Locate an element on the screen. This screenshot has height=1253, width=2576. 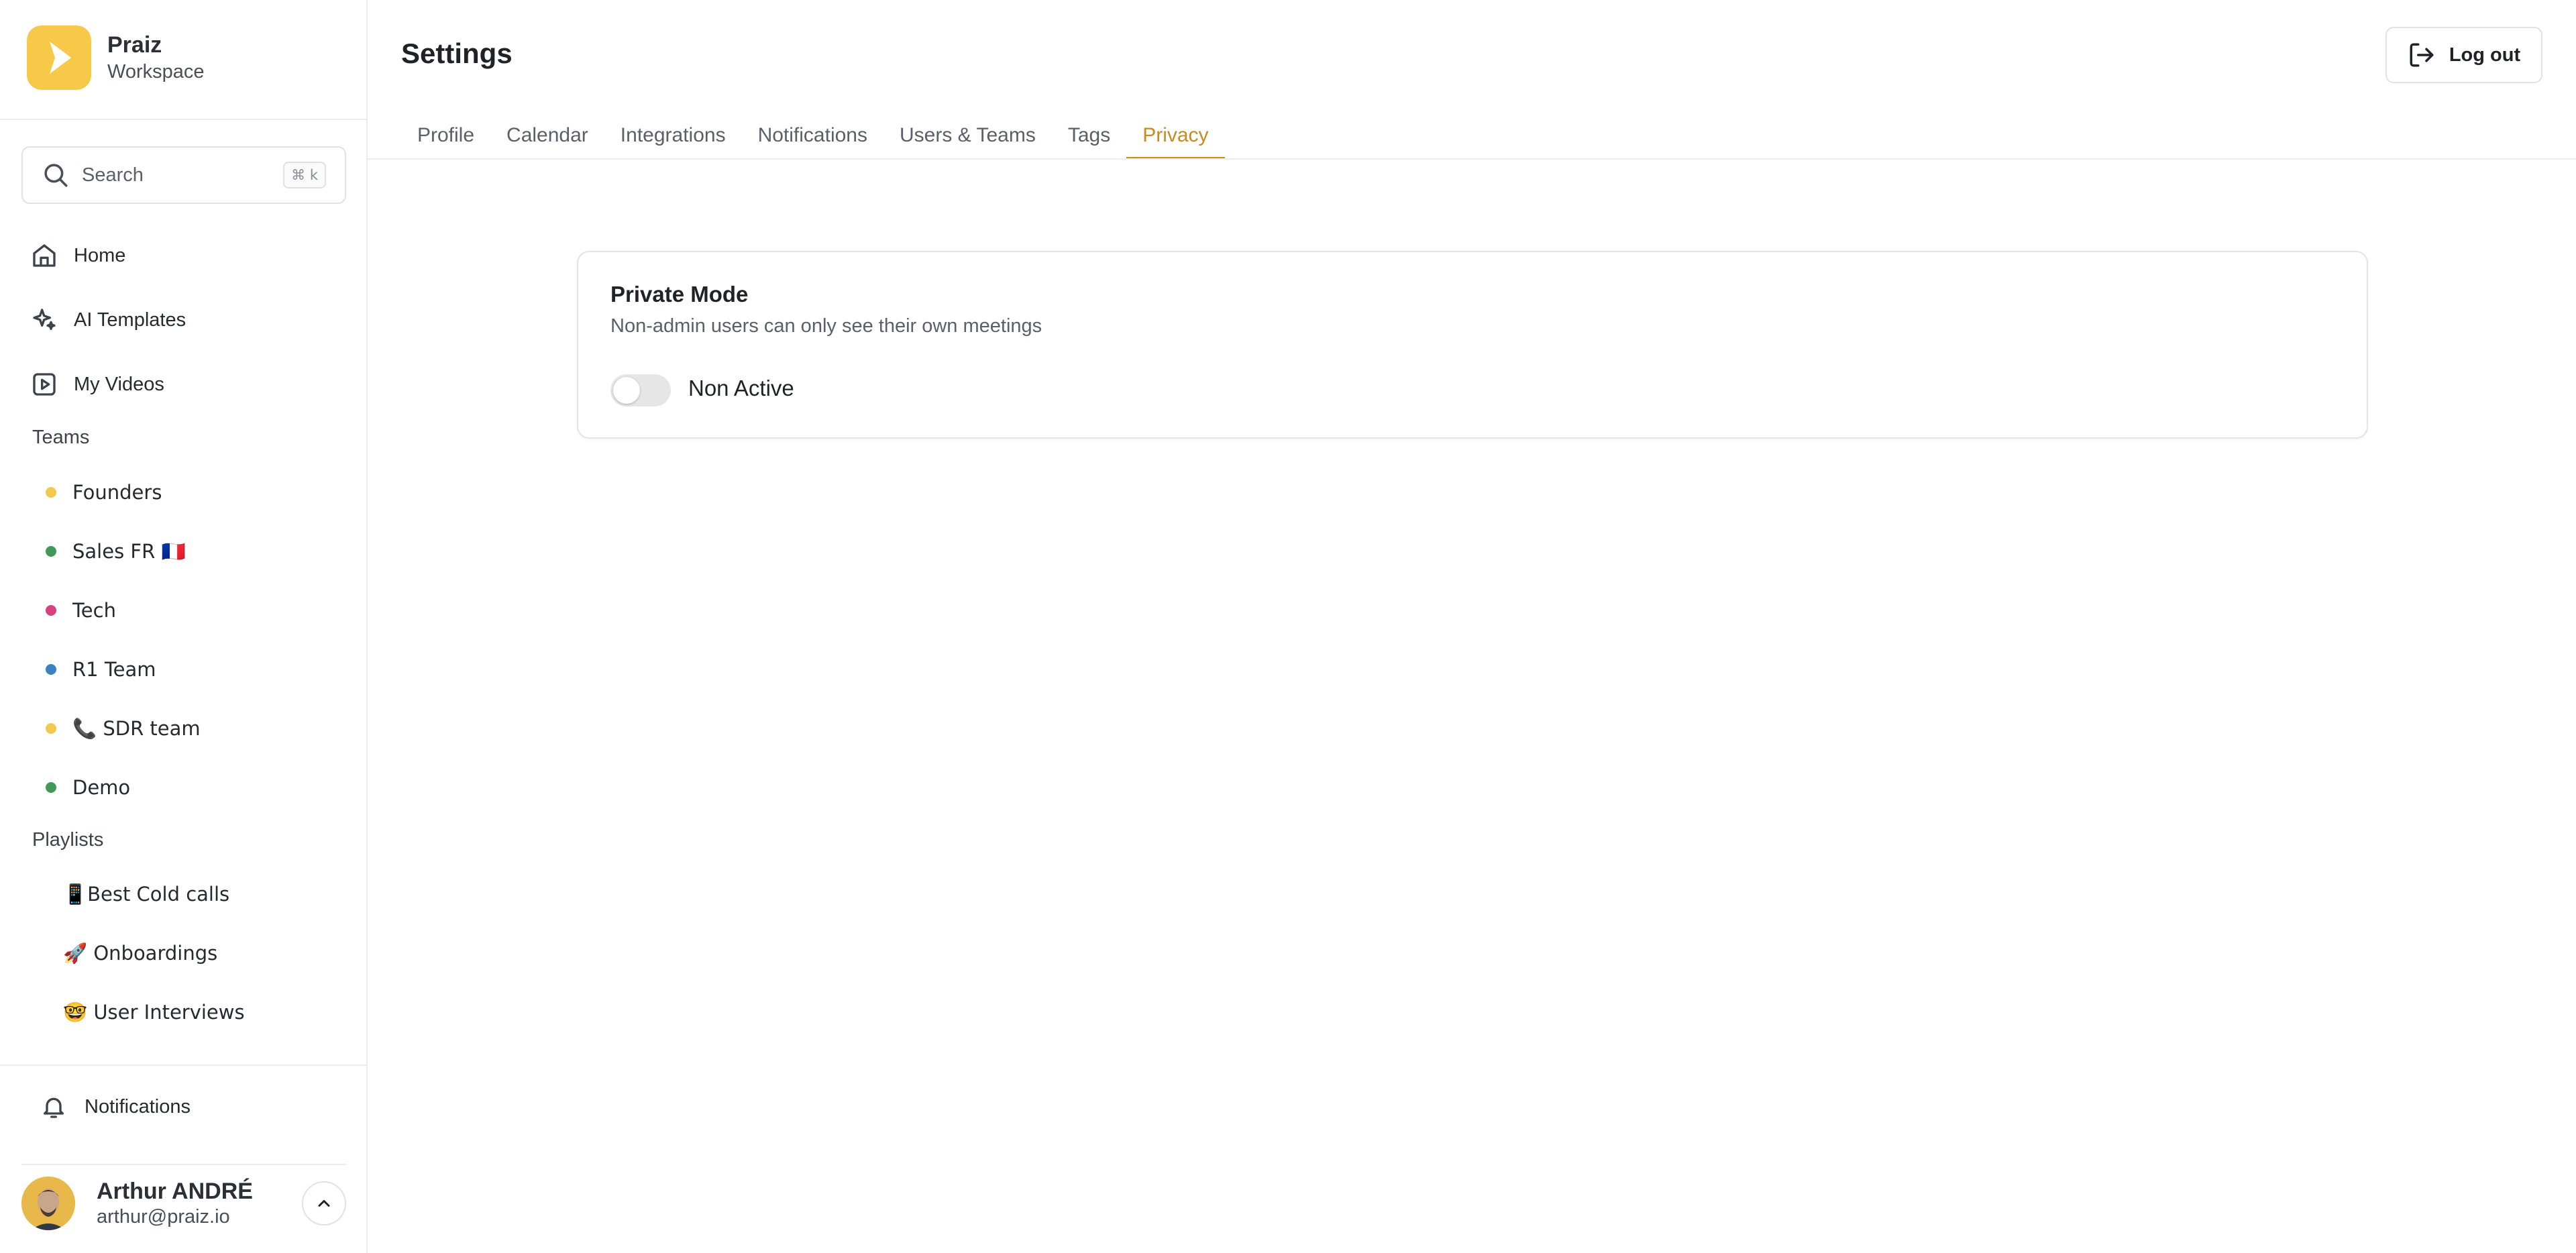
nav-item-my-videos: My Videos is located at coordinates (97, 384).